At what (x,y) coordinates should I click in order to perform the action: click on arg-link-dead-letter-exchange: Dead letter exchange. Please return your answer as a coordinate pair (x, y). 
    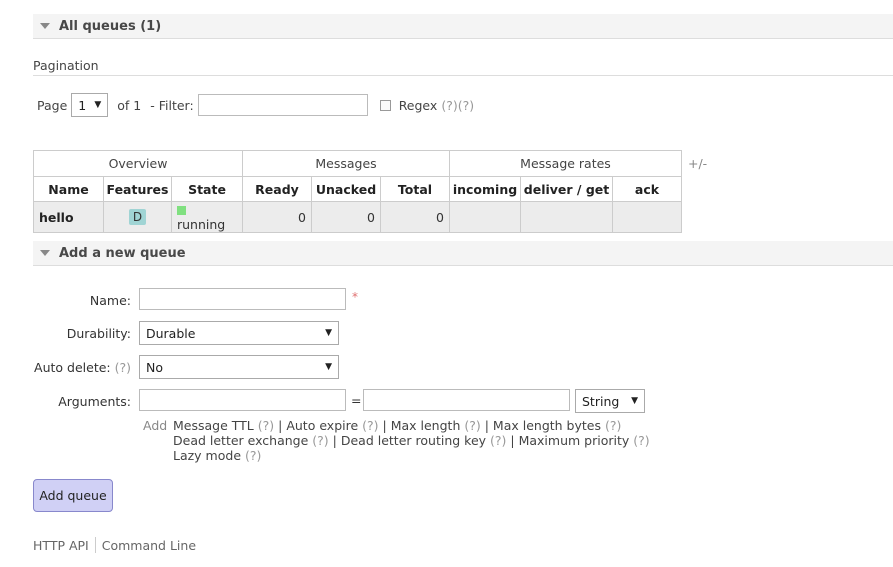
    Looking at the image, I should click on (240, 440).